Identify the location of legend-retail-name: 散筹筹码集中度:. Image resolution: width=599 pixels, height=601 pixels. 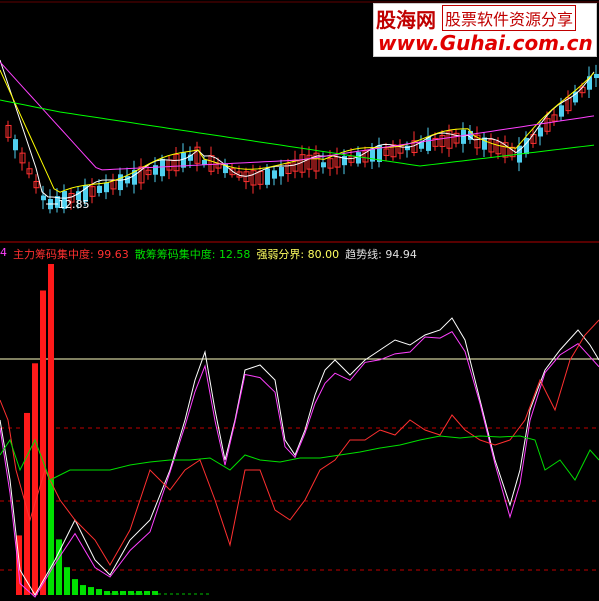
(175, 254).